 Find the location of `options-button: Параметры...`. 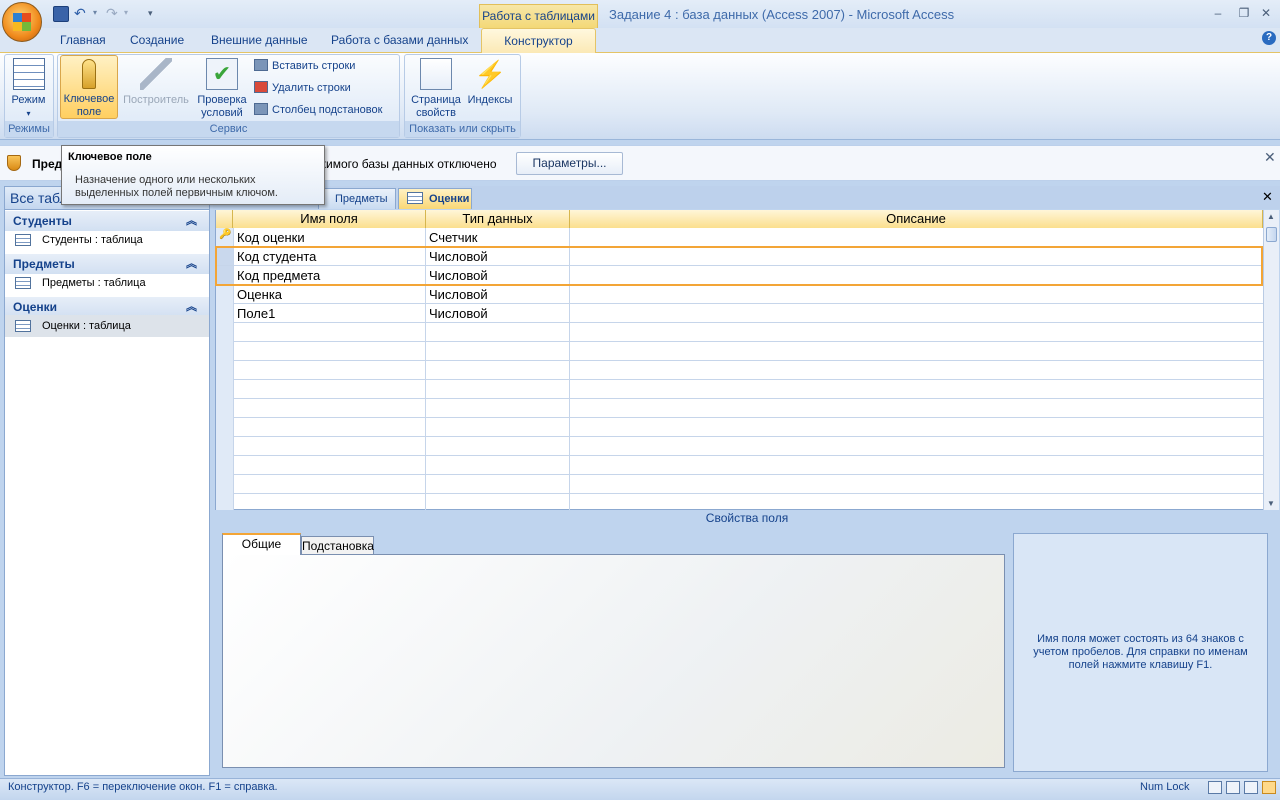

options-button: Параметры... is located at coordinates (569, 163).